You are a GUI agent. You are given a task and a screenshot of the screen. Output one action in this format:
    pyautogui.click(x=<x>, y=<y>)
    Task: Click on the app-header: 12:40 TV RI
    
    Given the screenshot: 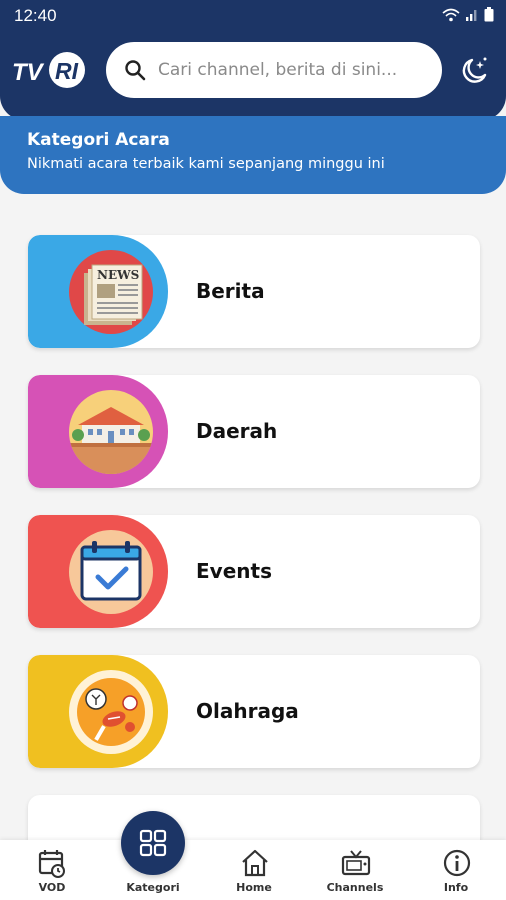 What is the action you would take?
    pyautogui.click(x=253, y=60)
    